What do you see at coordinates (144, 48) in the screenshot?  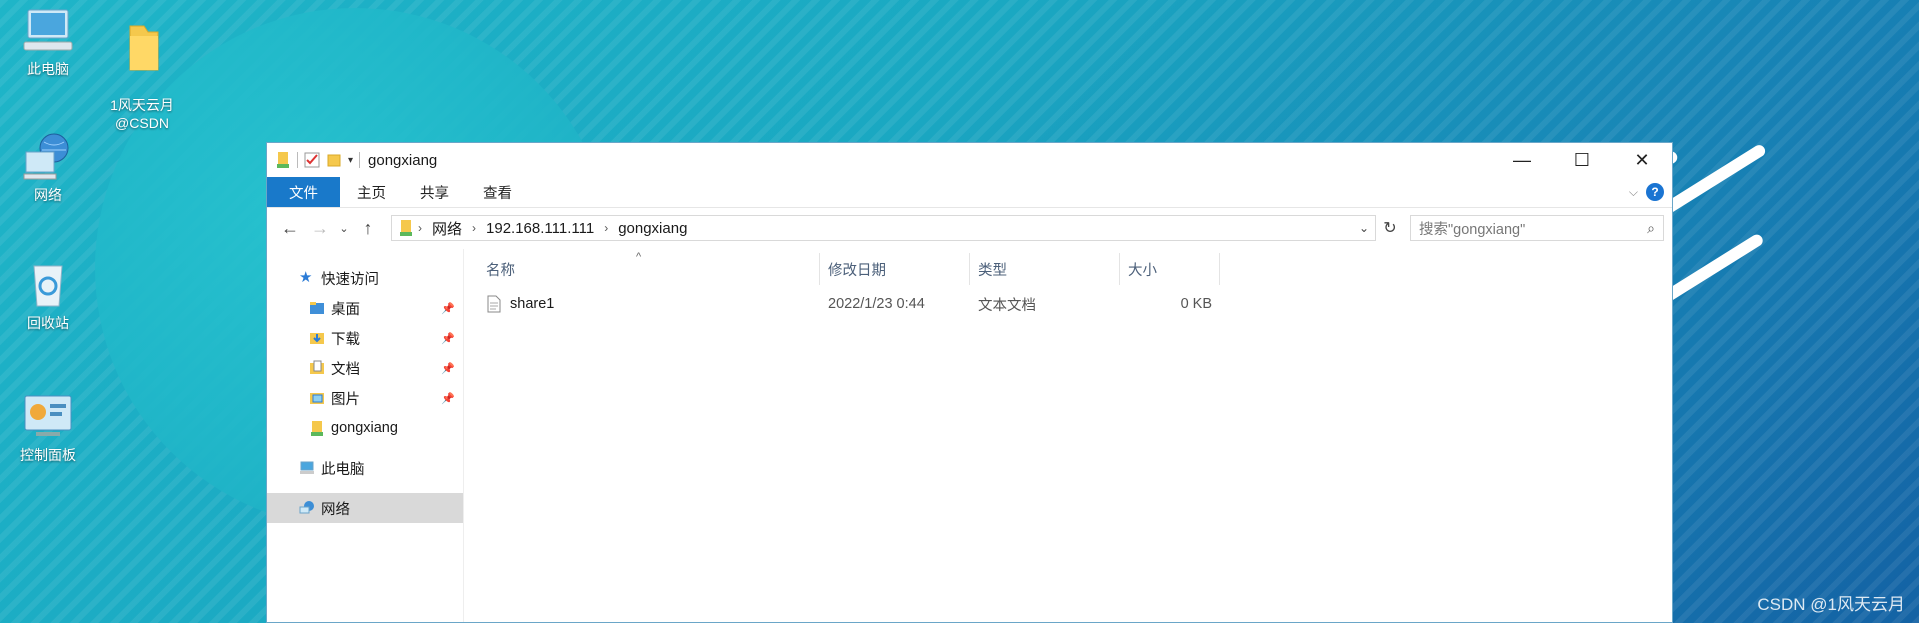 I see `folder-icon` at bounding box center [144, 48].